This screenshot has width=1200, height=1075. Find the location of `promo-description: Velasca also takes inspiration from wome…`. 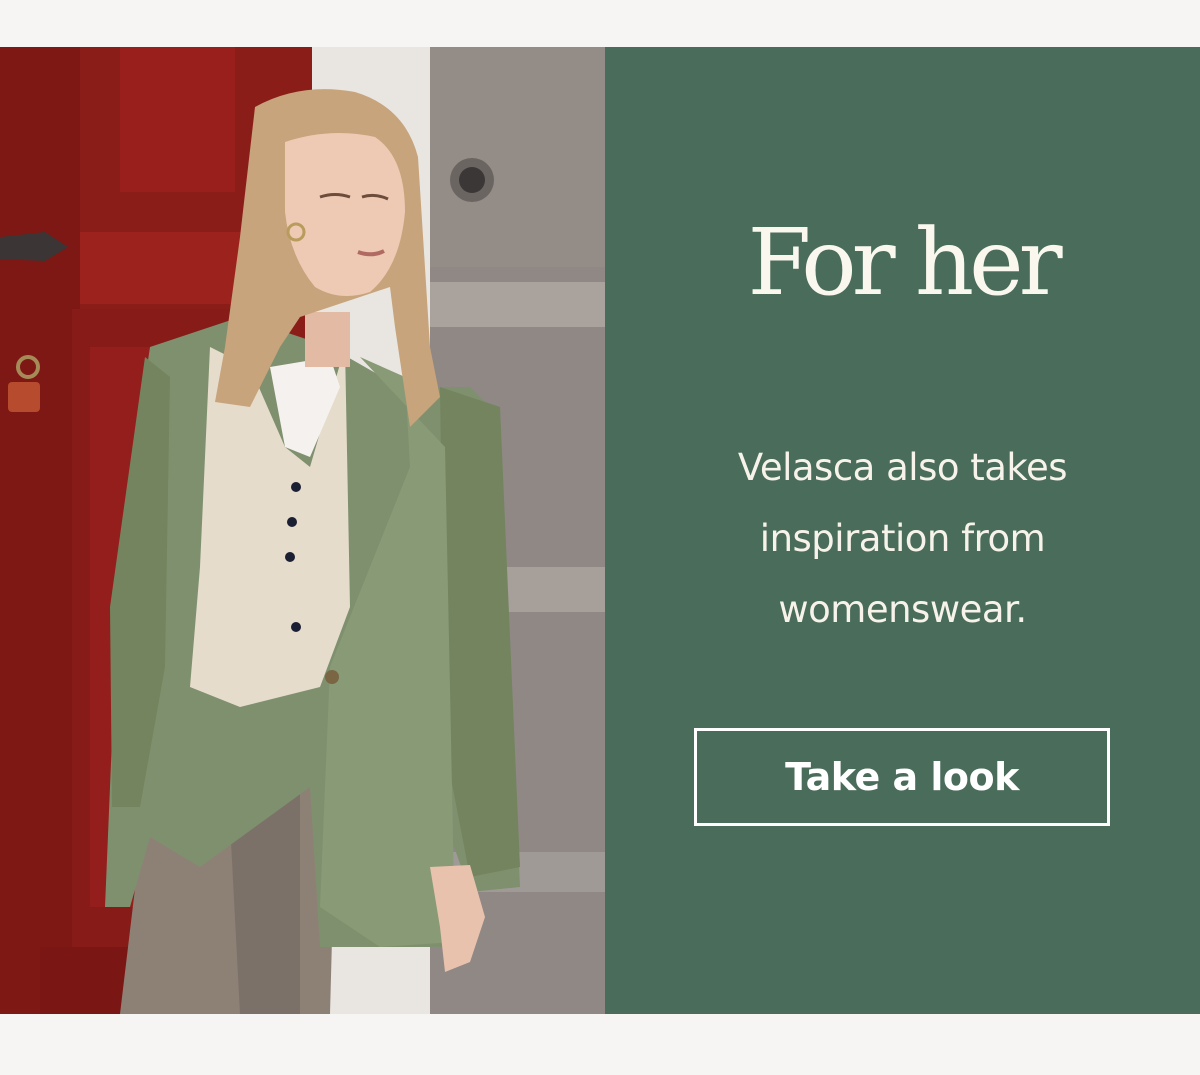

promo-description: Velasca also takes inspiration from wome… is located at coordinates (902, 538).